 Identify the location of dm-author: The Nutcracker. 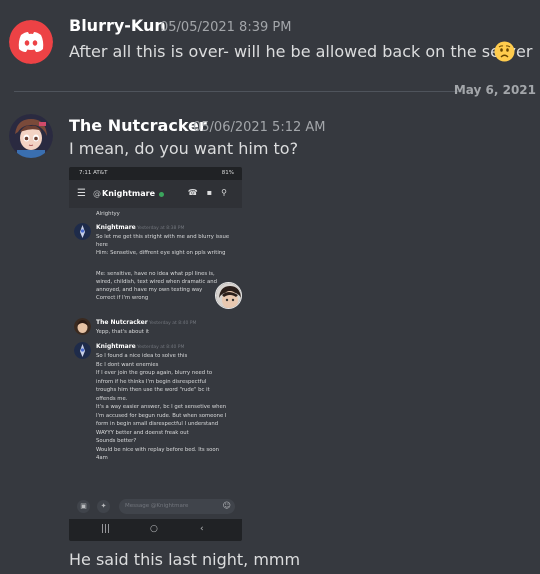
(122, 322).